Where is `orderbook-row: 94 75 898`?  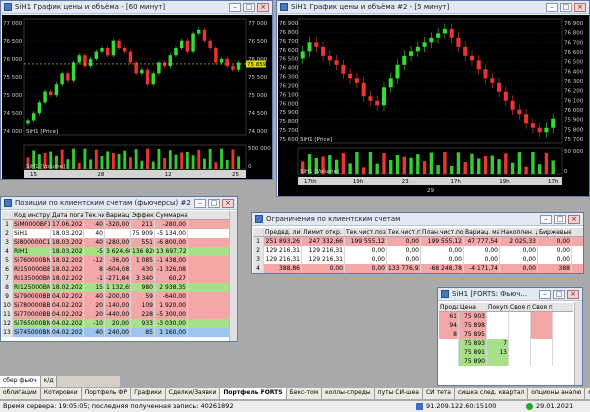 orderbook-row: 94 75 898 is located at coordinates (506, 325).